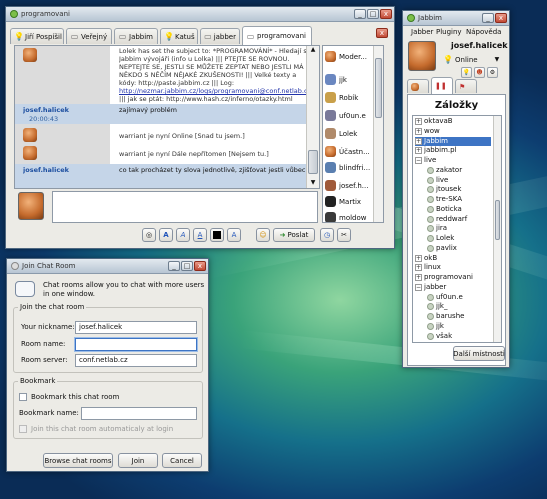  Describe the element at coordinates (425, 160) in the screenshot. I see `tree-group: − live` at that location.